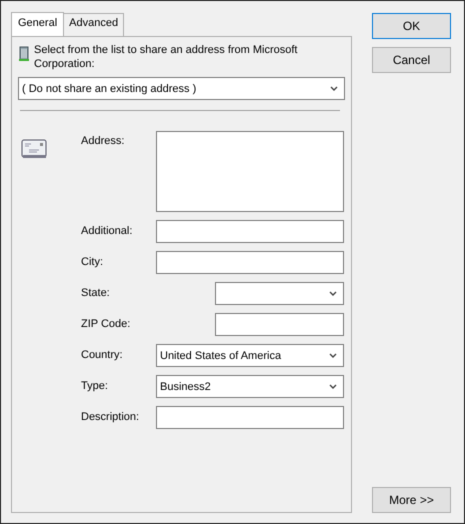 This screenshot has width=465, height=524. Describe the element at coordinates (107, 230) in the screenshot. I see `field-label: Additional:` at that location.